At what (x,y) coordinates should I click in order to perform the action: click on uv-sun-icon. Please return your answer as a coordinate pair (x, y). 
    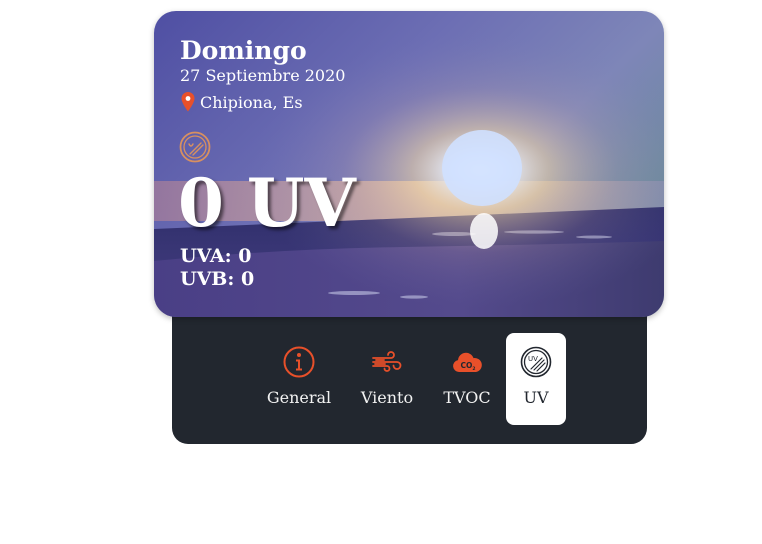
    Looking at the image, I should click on (195, 147).